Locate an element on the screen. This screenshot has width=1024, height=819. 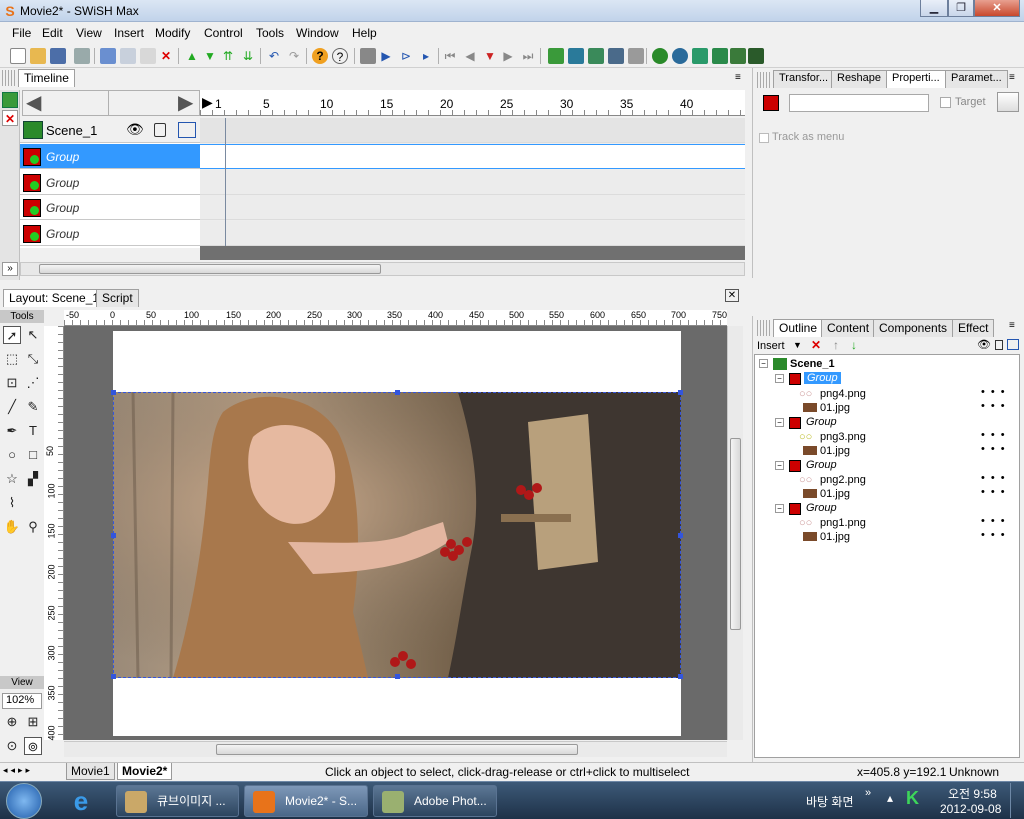
crop-tool-icon: ⊡ is located at coordinates (12, 383).